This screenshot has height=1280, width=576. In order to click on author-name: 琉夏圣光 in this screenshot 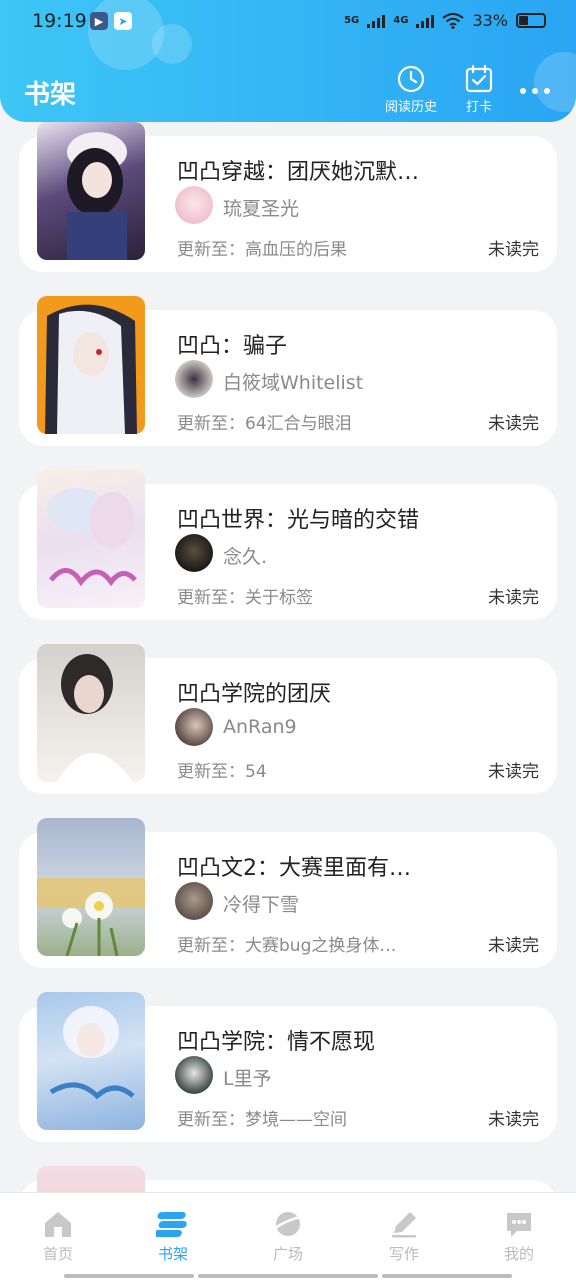, I will do `click(261, 209)`.